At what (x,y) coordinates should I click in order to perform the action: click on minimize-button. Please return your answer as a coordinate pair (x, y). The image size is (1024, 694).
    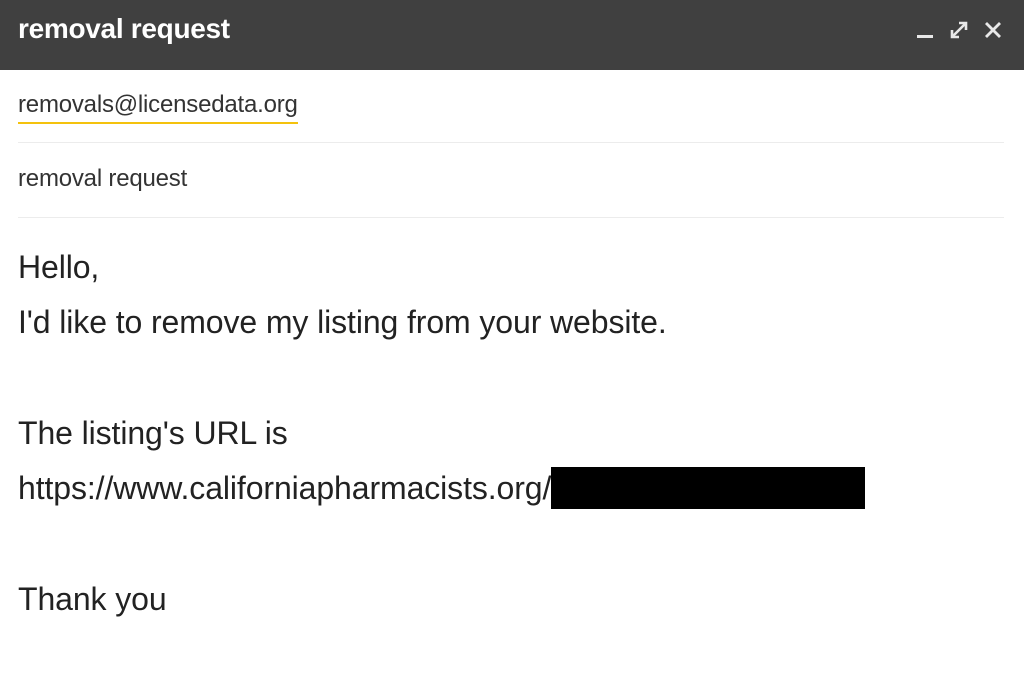
    Looking at the image, I should click on (925, 30).